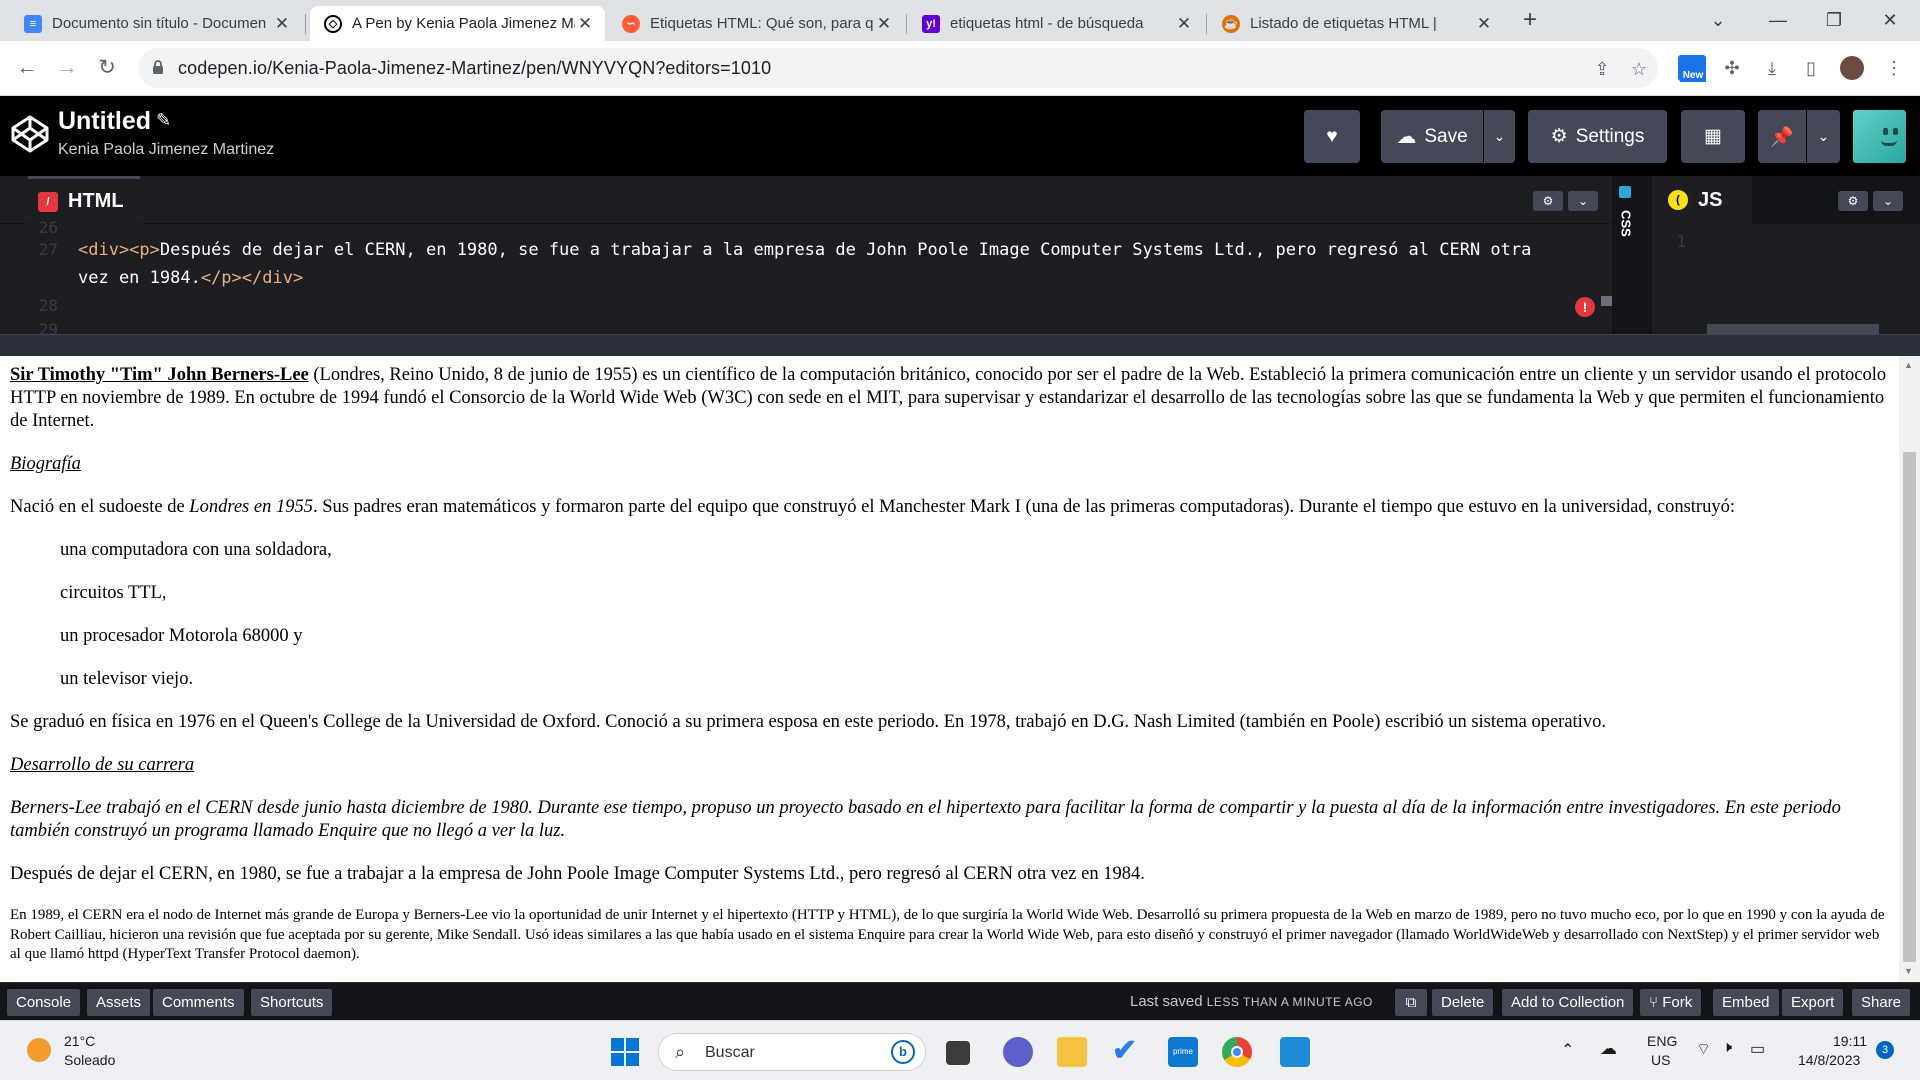 The width and height of the screenshot is (1920, 1080). What do you see at coordinates (1710, 199) in the screenshot?
I see `js-tab-label: JS` at bounding box center [1710, 199].